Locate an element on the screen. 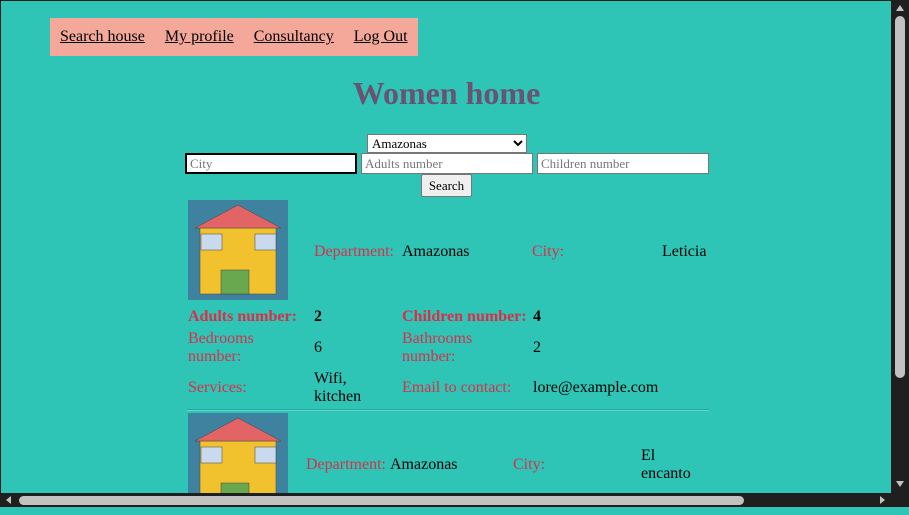 This screenshot has height=515, width=909. bedrooms-number-label: Bedrooms number: is located at coordinates (221, 347).